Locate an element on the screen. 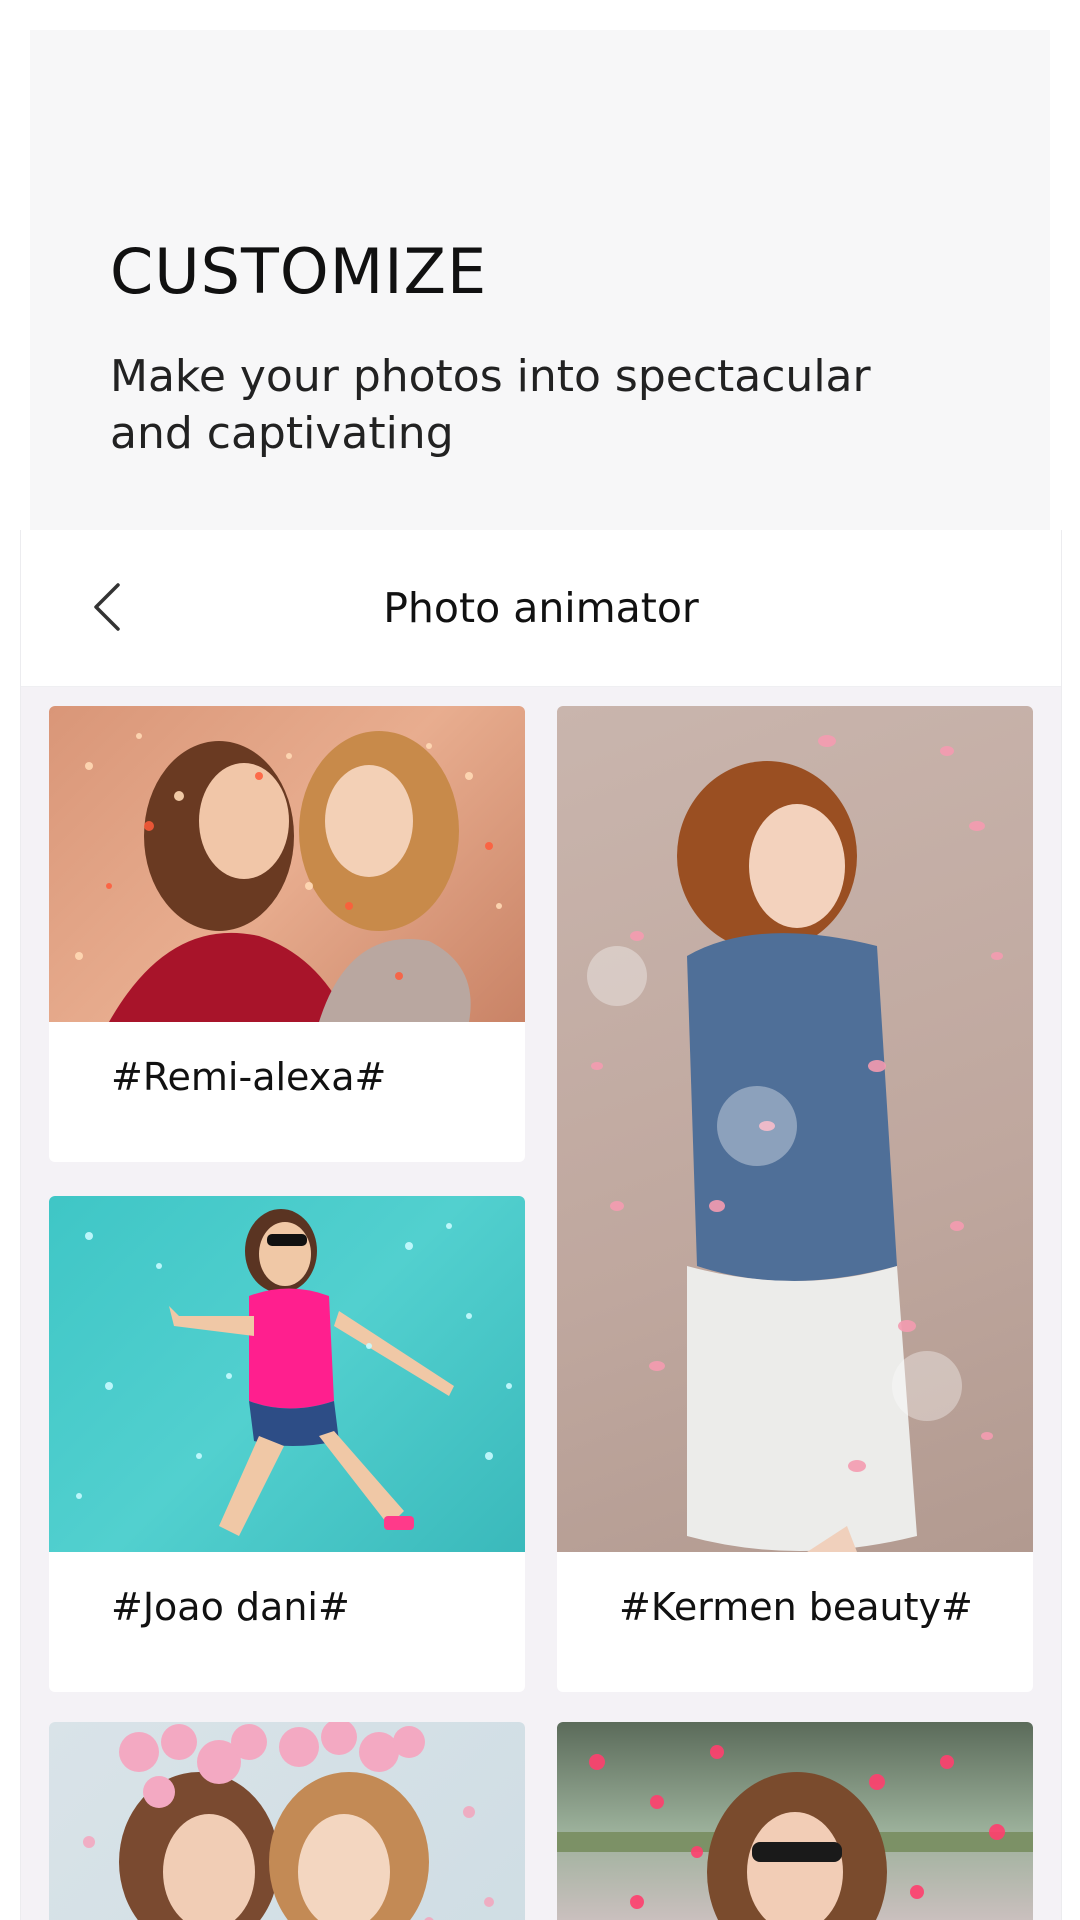  back-button is located at coordinates (108, 607).